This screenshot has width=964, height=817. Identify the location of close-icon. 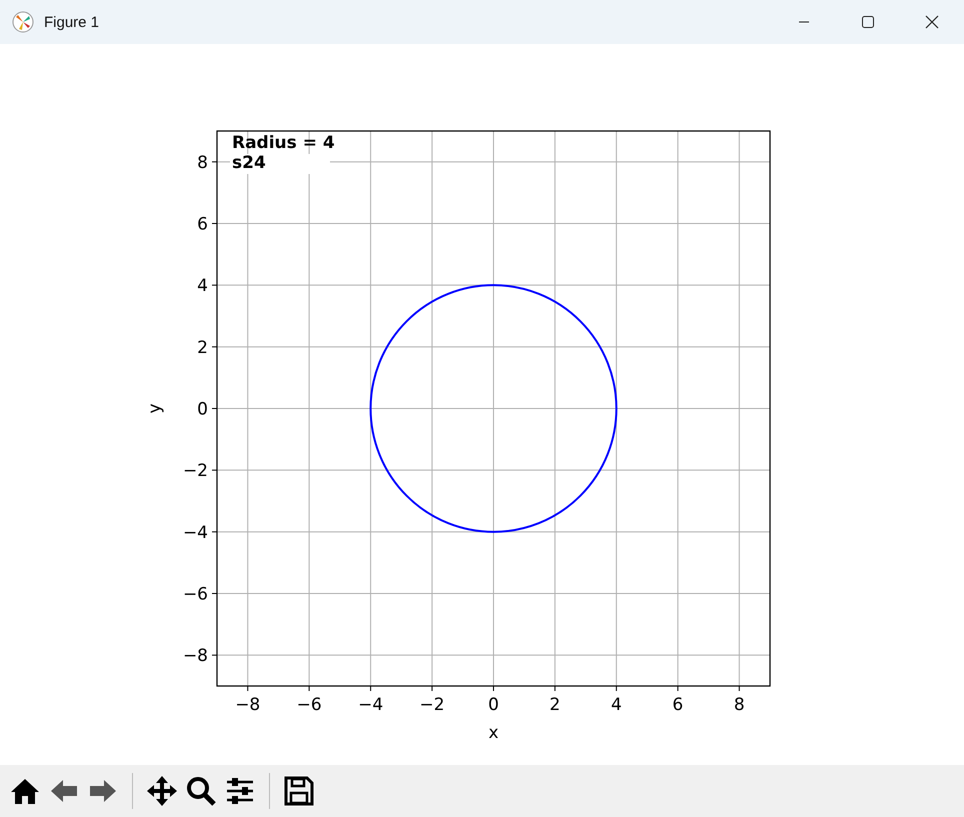
(932, 22).